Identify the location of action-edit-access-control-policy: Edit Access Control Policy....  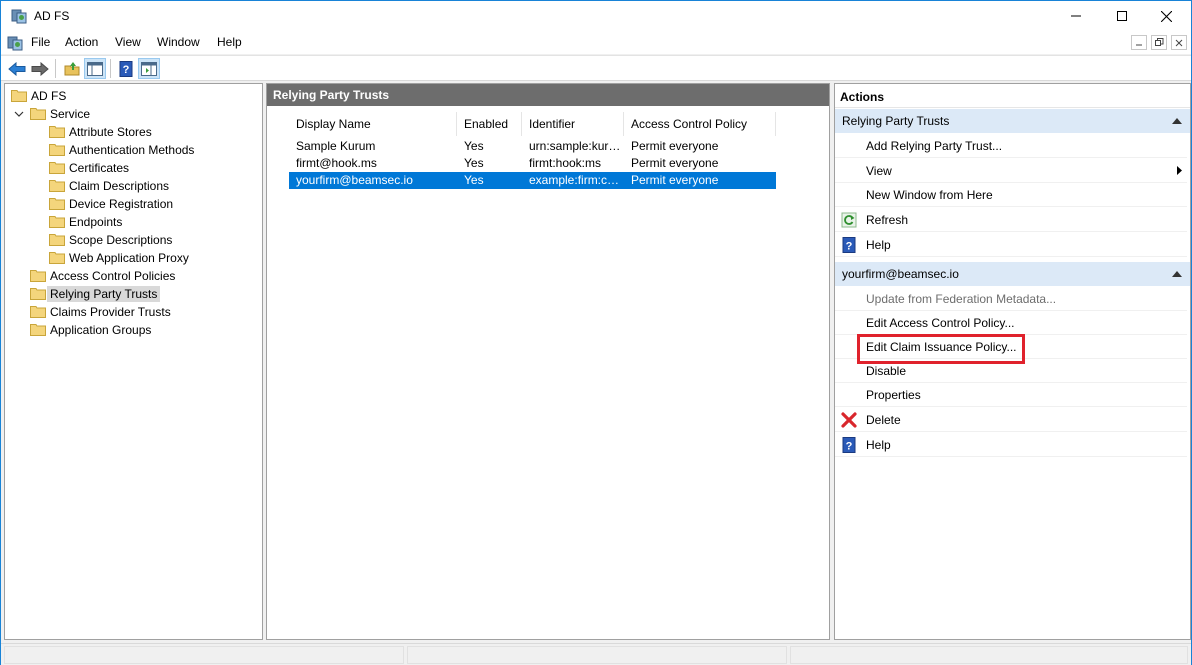
(1011, 322).